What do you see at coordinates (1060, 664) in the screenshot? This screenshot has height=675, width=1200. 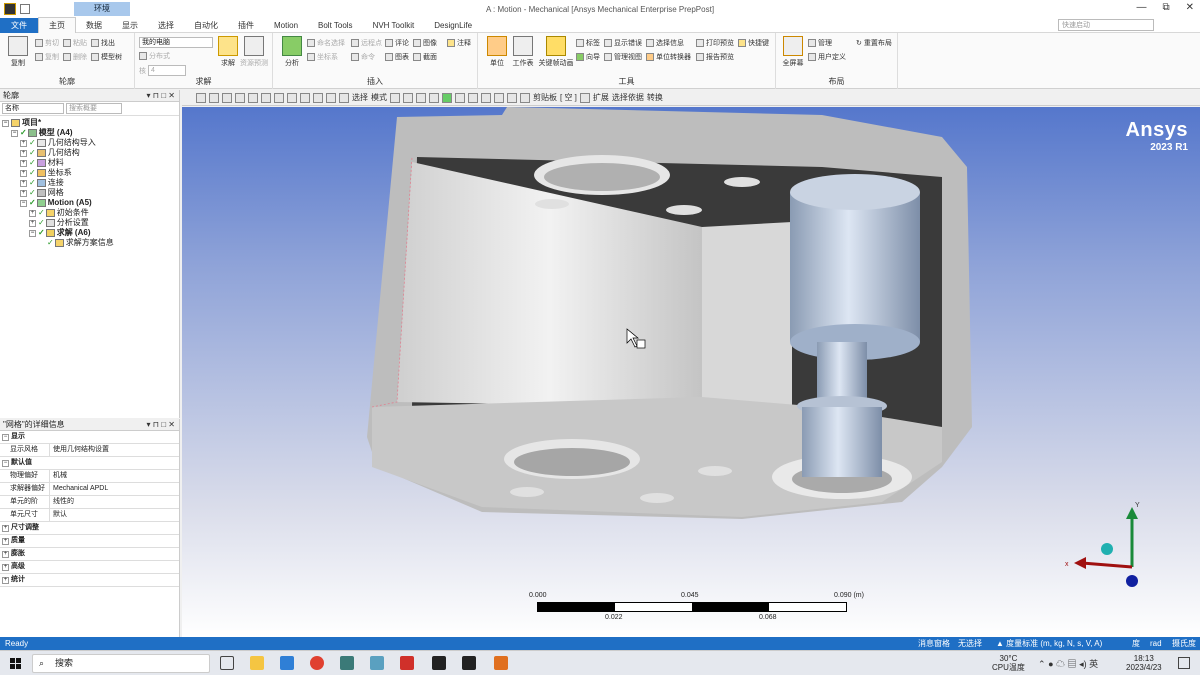 I see `cloud-icon: ☁` at bounding box center [1060, 664].